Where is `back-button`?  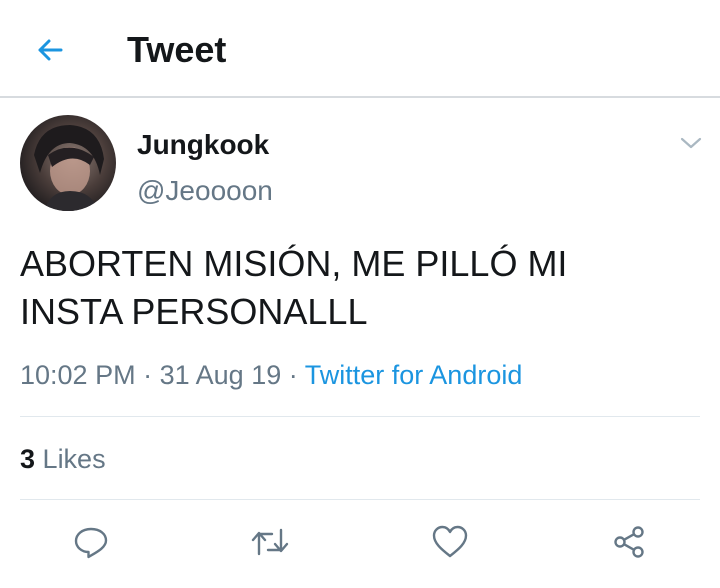
back-button is located at coordinates (50, 50).